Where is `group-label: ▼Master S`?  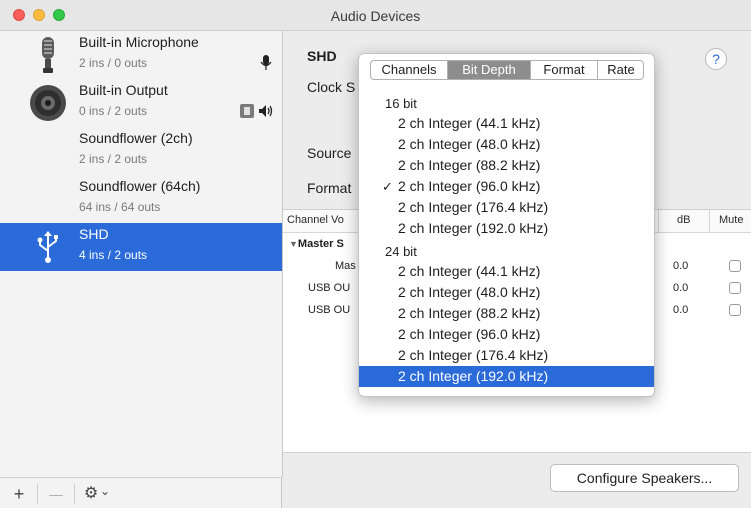 group-label: ▼Master S is located at coordinates (316, 244).